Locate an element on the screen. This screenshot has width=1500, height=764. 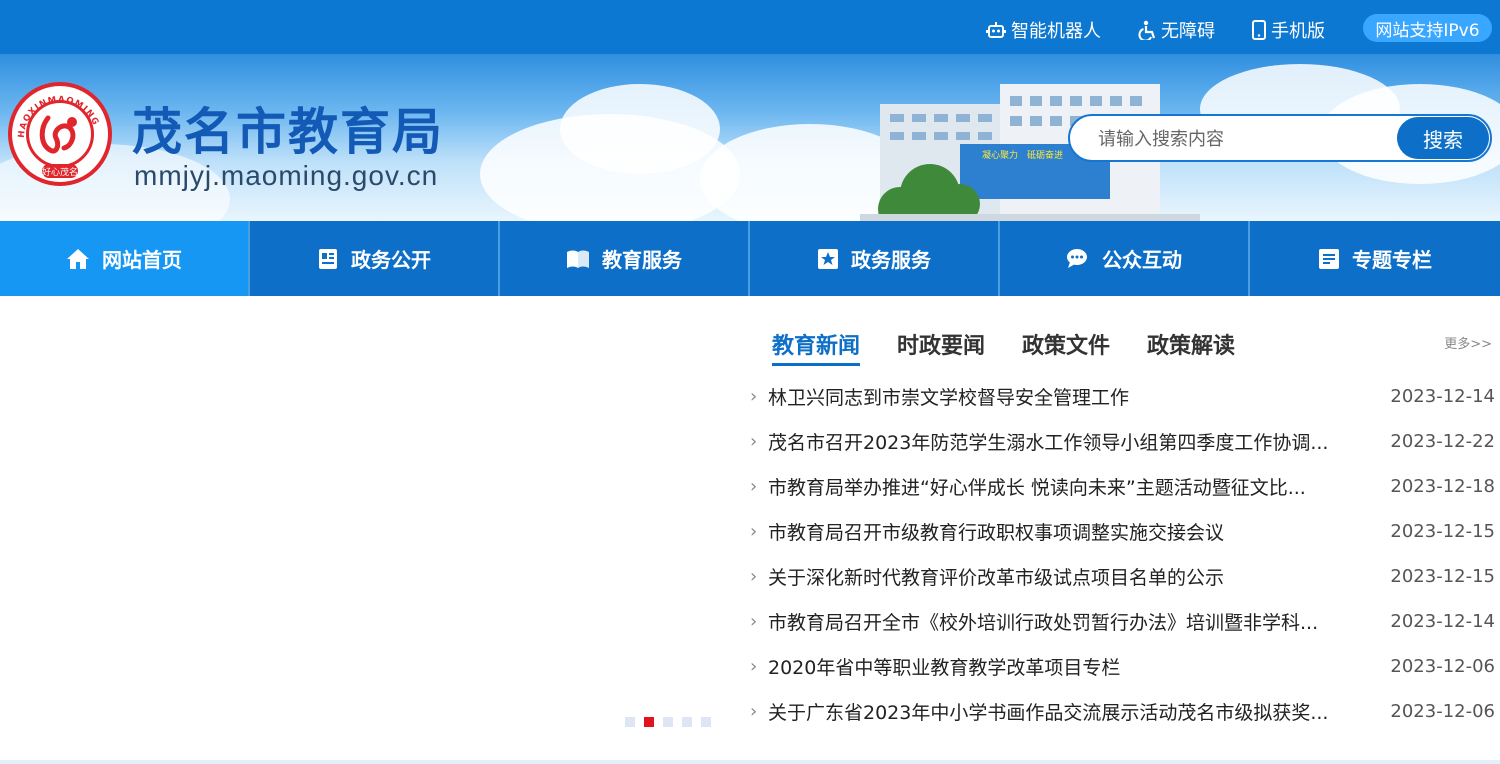
search-box: 搜索 is located at coordinates (1280, 138).